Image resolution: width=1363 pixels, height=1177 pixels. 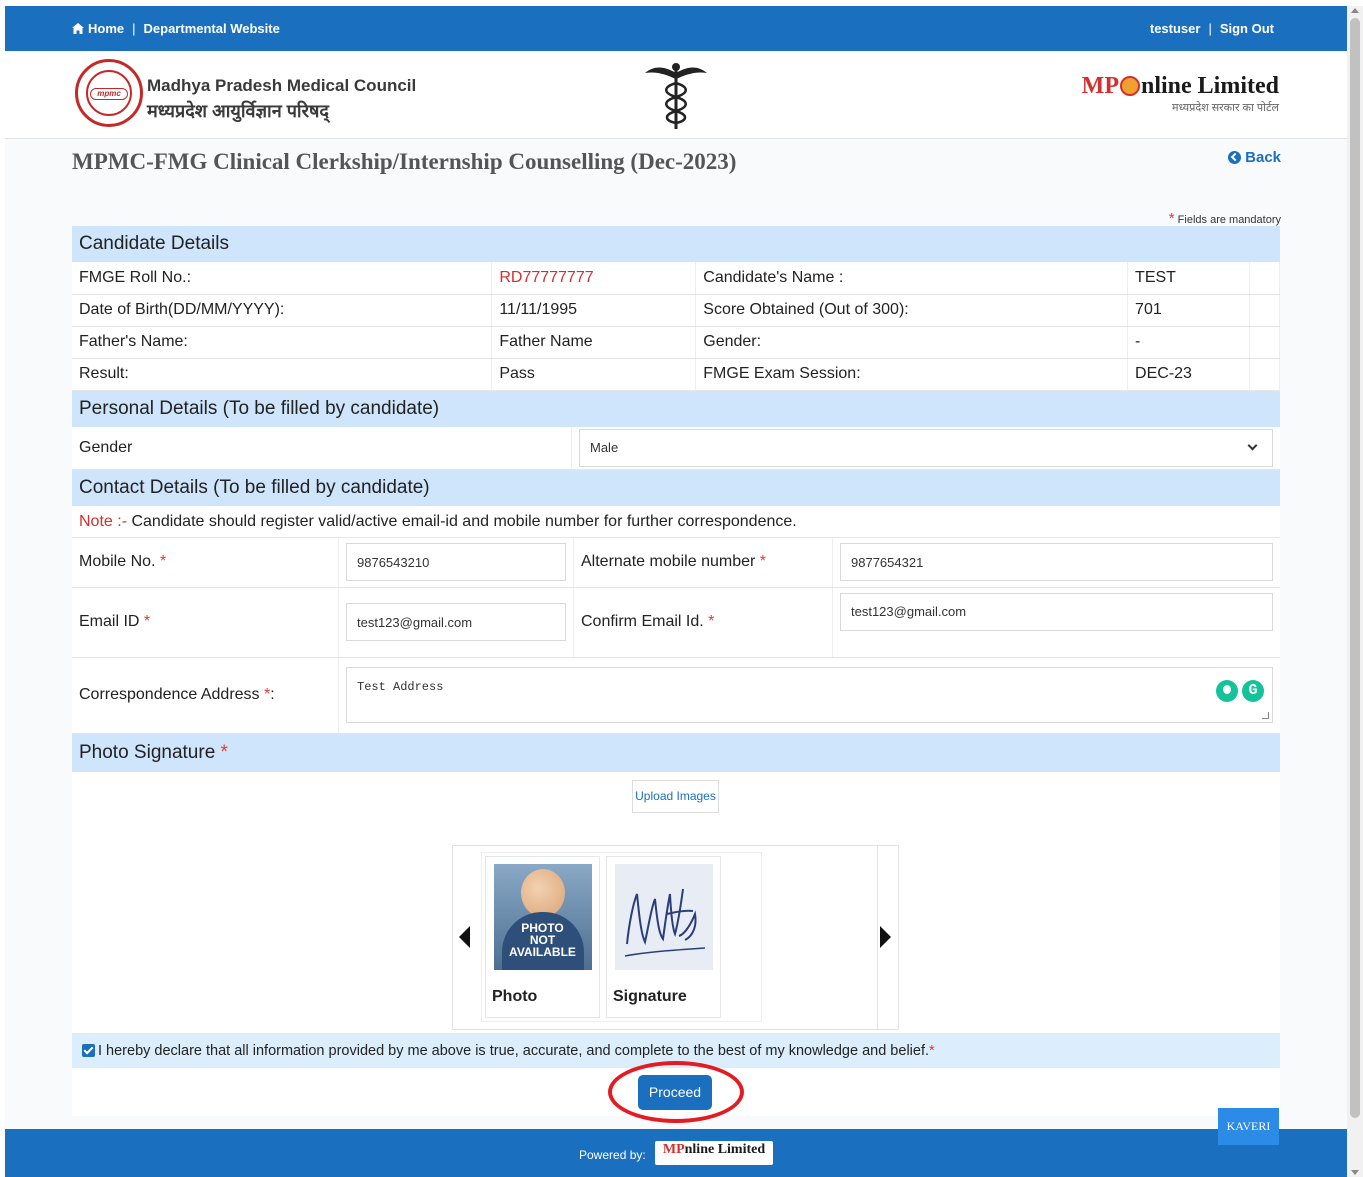 What do you see at coordinates (205, 622) in the screenshot?
I see `email-label: Email ID *` at bounding box center [205, 622].